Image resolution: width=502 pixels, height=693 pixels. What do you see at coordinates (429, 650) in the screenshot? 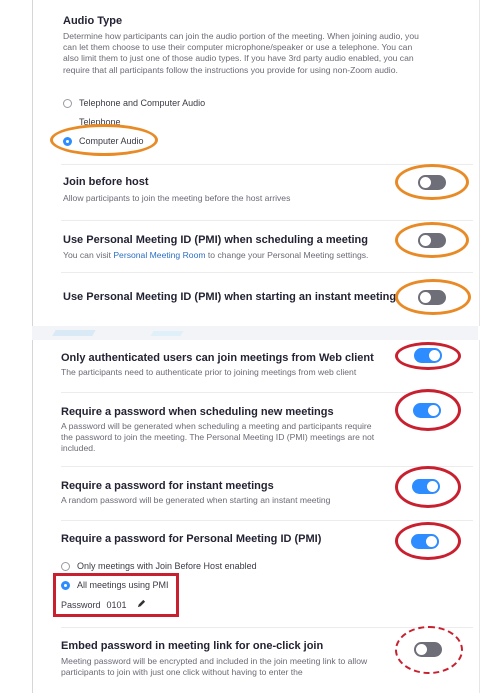
I see `red-dashed-highlight-ring` at bounding box center [429, 650].